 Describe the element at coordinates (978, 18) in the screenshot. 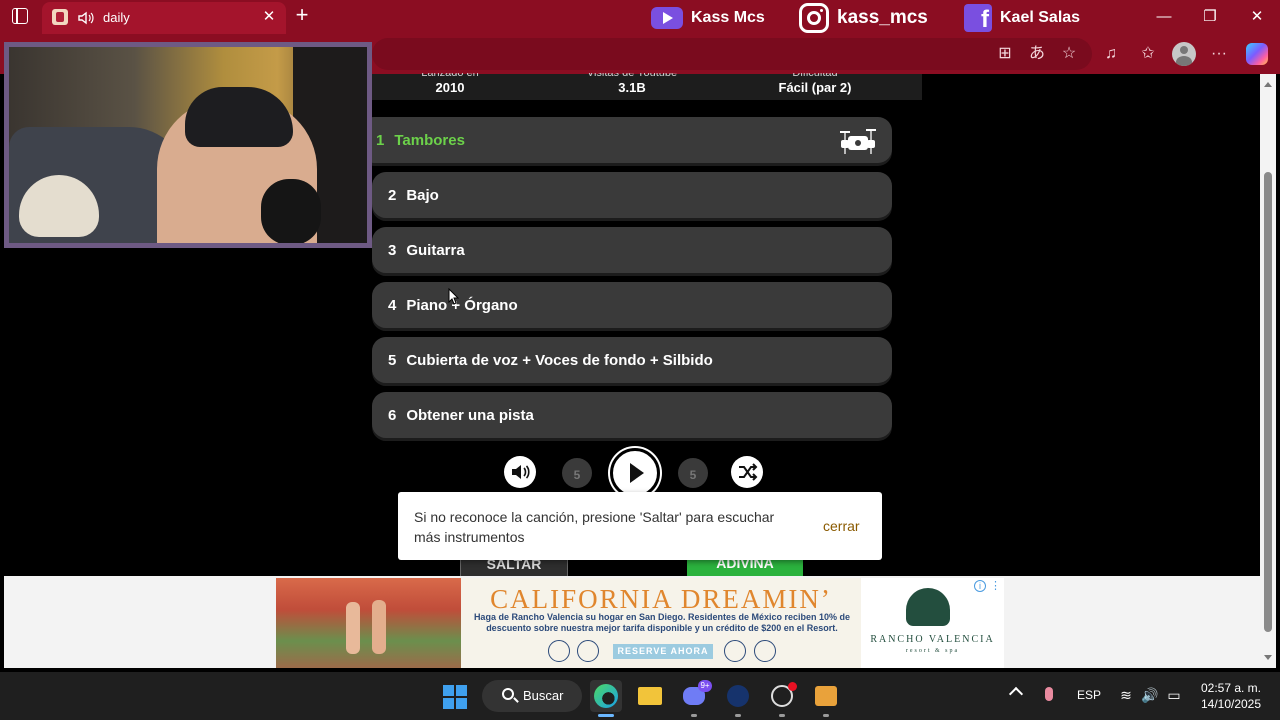

I see `facebook-icon: f` at that location.